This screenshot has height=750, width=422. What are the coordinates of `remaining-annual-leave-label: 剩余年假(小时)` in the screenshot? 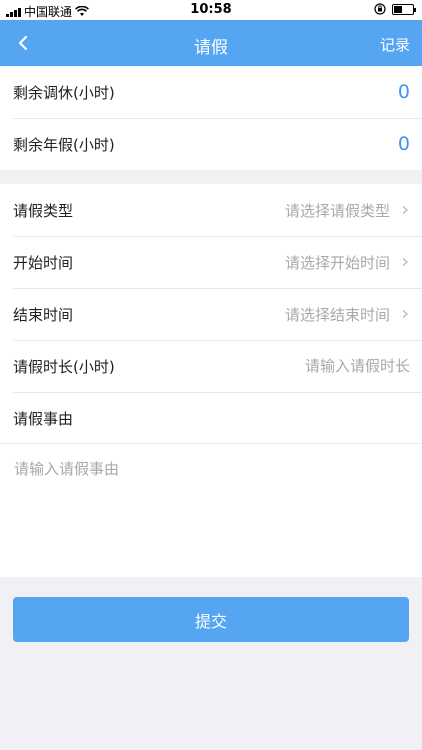 It's located at (64, 144).